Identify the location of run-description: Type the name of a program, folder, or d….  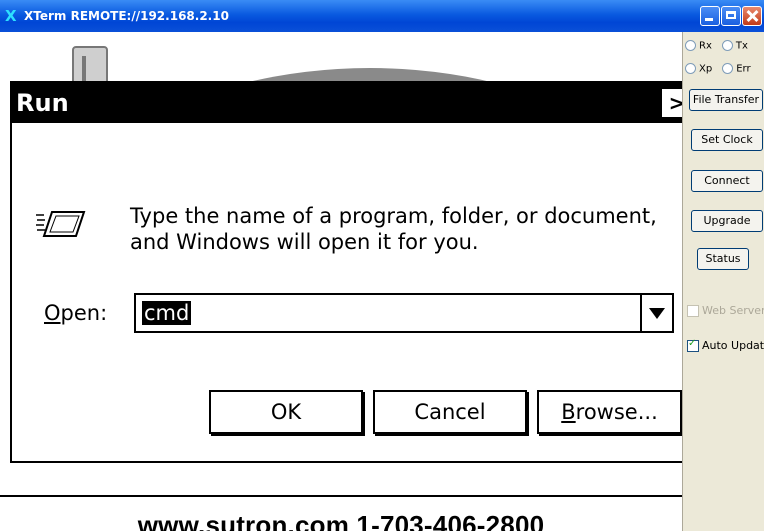
(393, 229).